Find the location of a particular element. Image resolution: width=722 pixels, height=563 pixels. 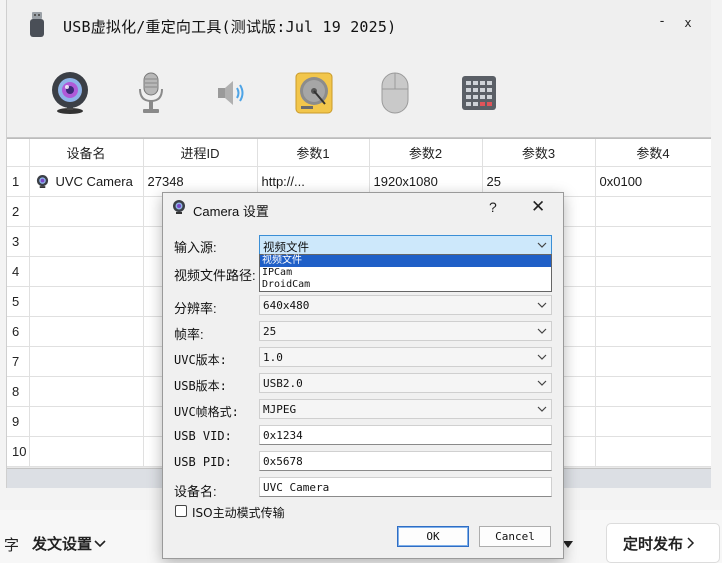

cancel-button: Cancel is located at coordinates (515, 536).